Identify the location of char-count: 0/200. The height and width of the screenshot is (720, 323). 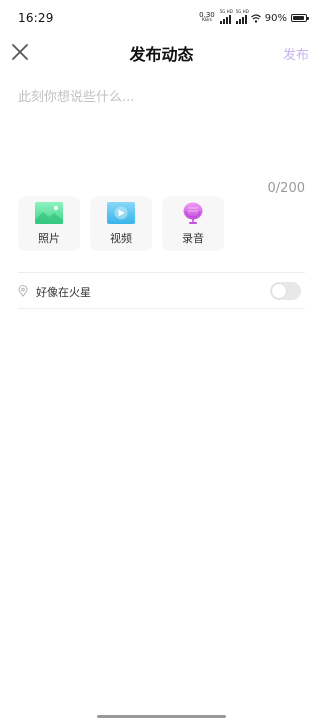
(286, 188).